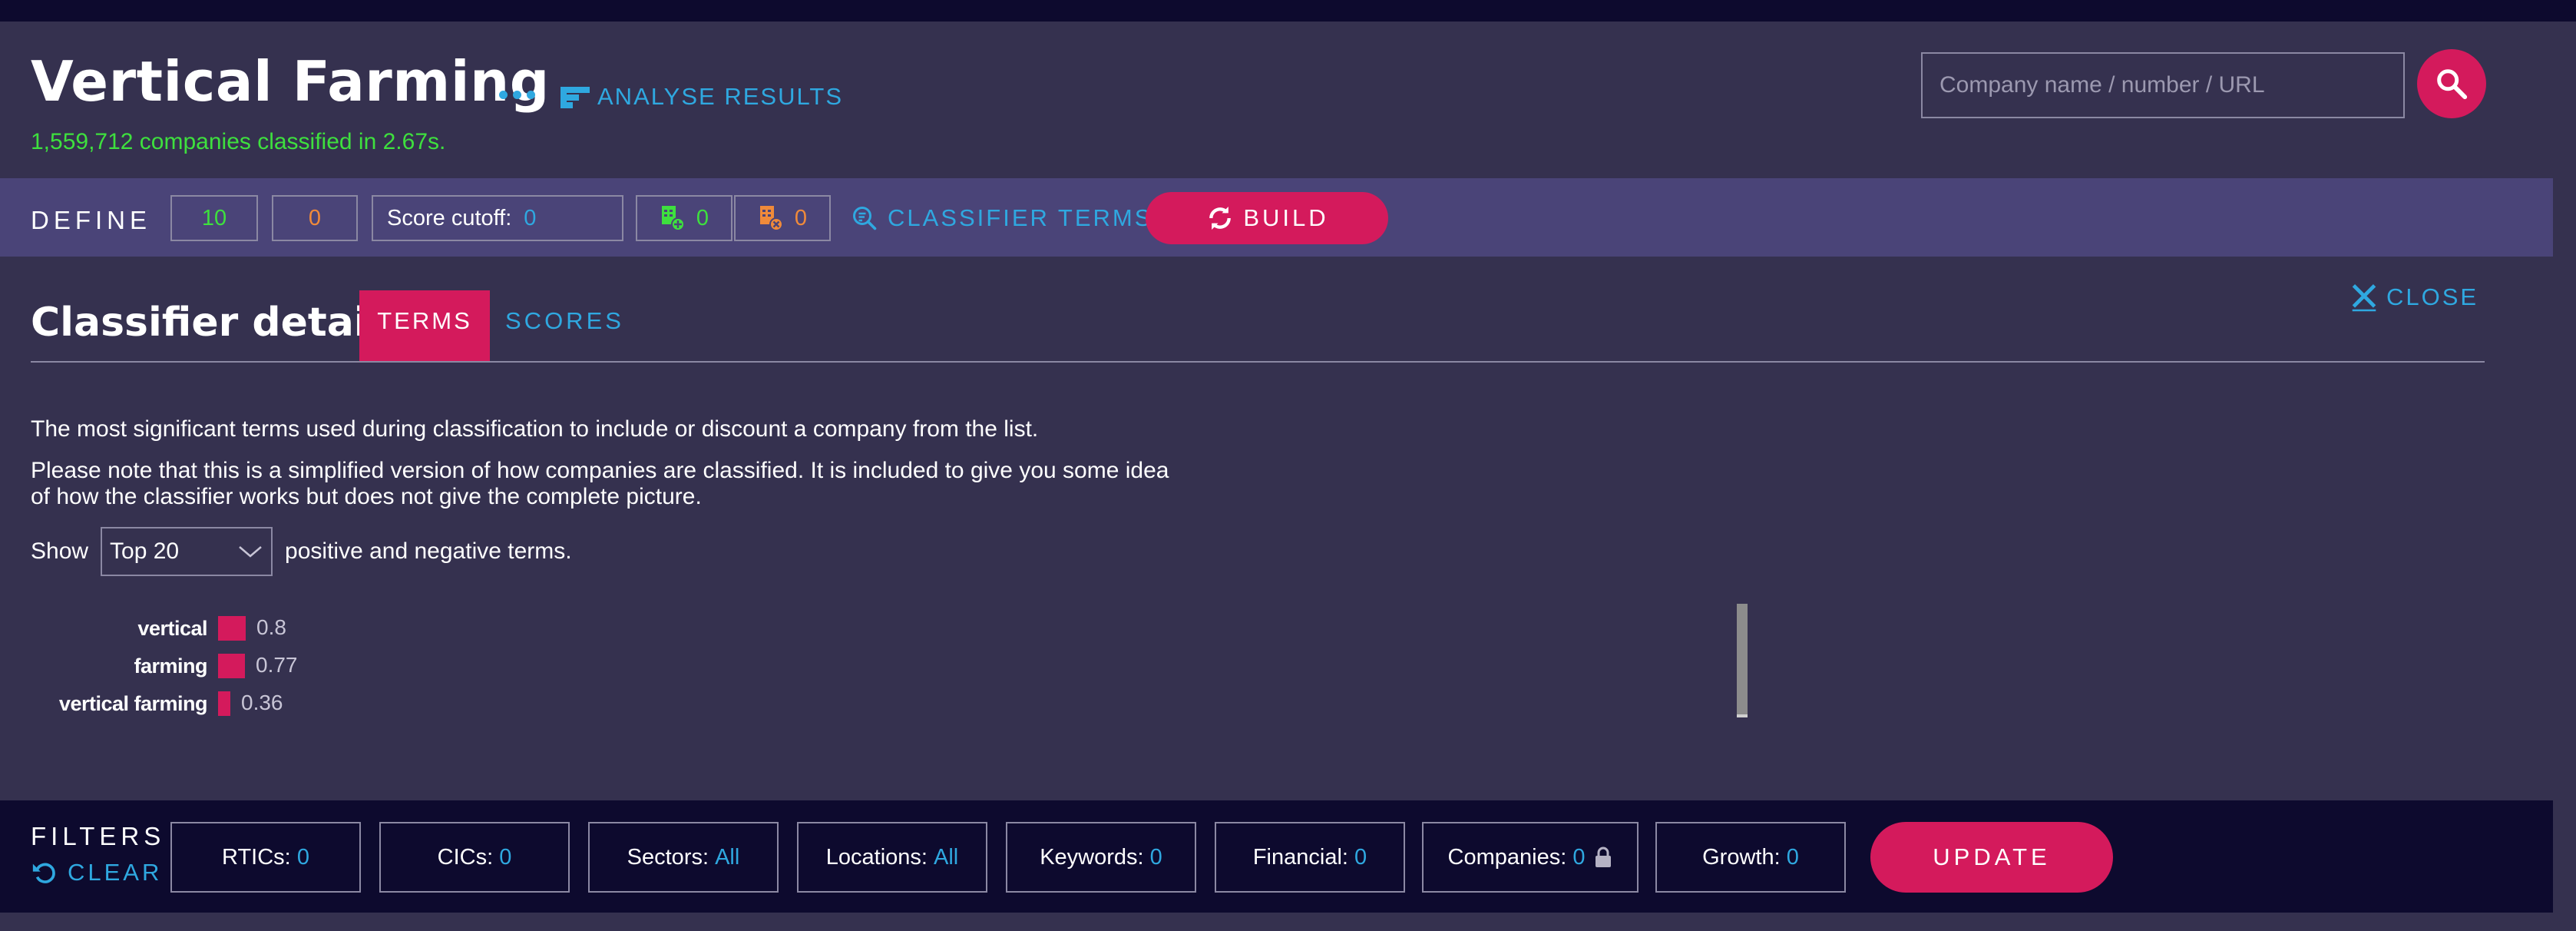  I want to click on term-row: farming 0.77, so click(192, 666).